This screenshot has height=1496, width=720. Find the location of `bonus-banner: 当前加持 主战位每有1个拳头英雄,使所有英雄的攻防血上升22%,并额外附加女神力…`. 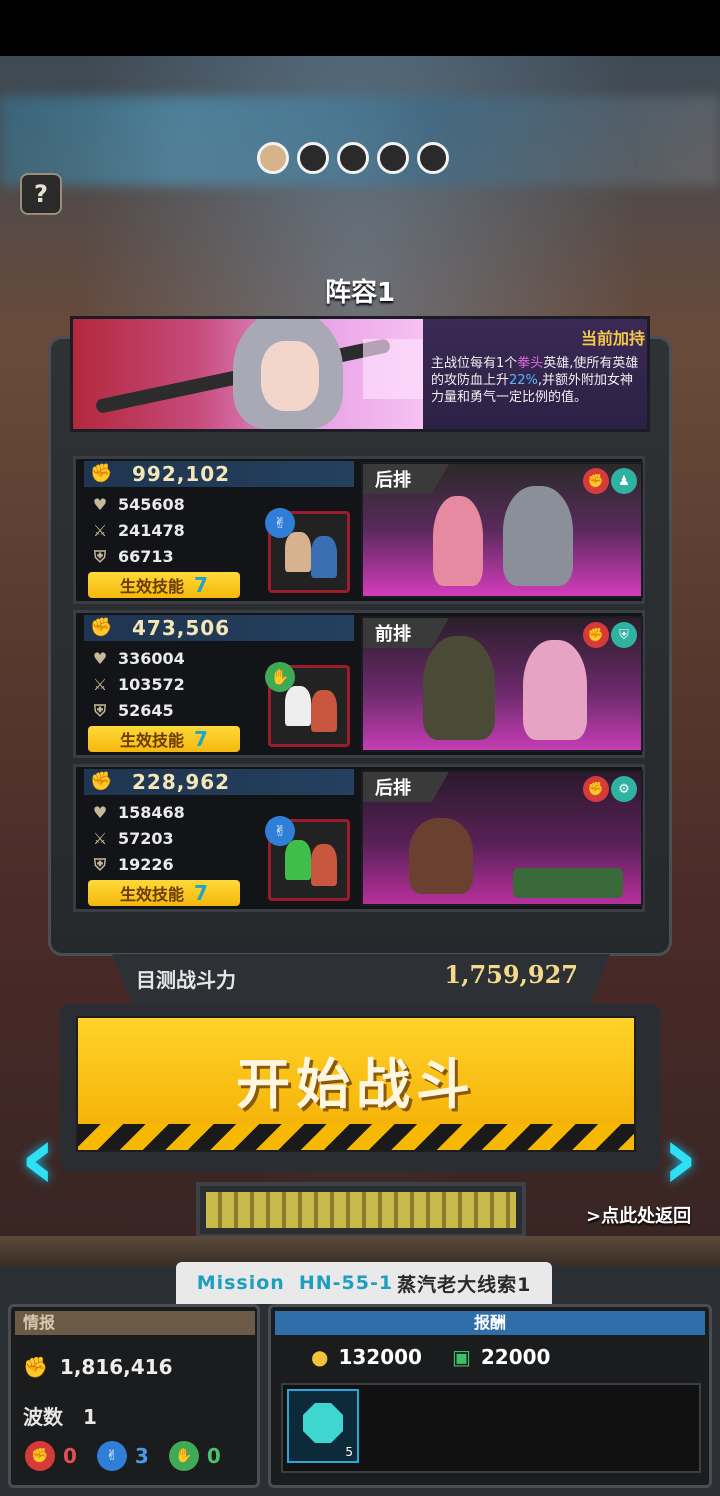

bonus-banner: 当前加持 主战位每有1个拳头英雄,使所有英雄的攻防血上升22%,并额外附加女神力… is located at coordinates (360, 374).